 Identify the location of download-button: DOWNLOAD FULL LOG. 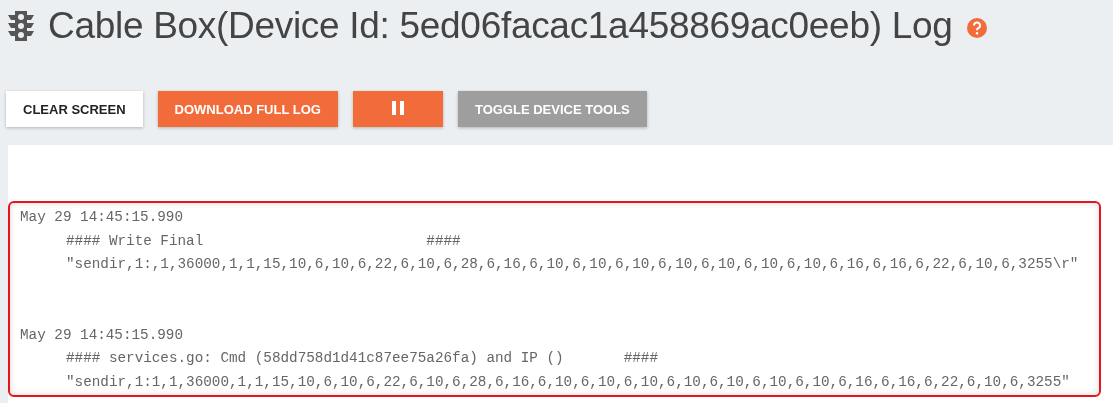
(247, 109).